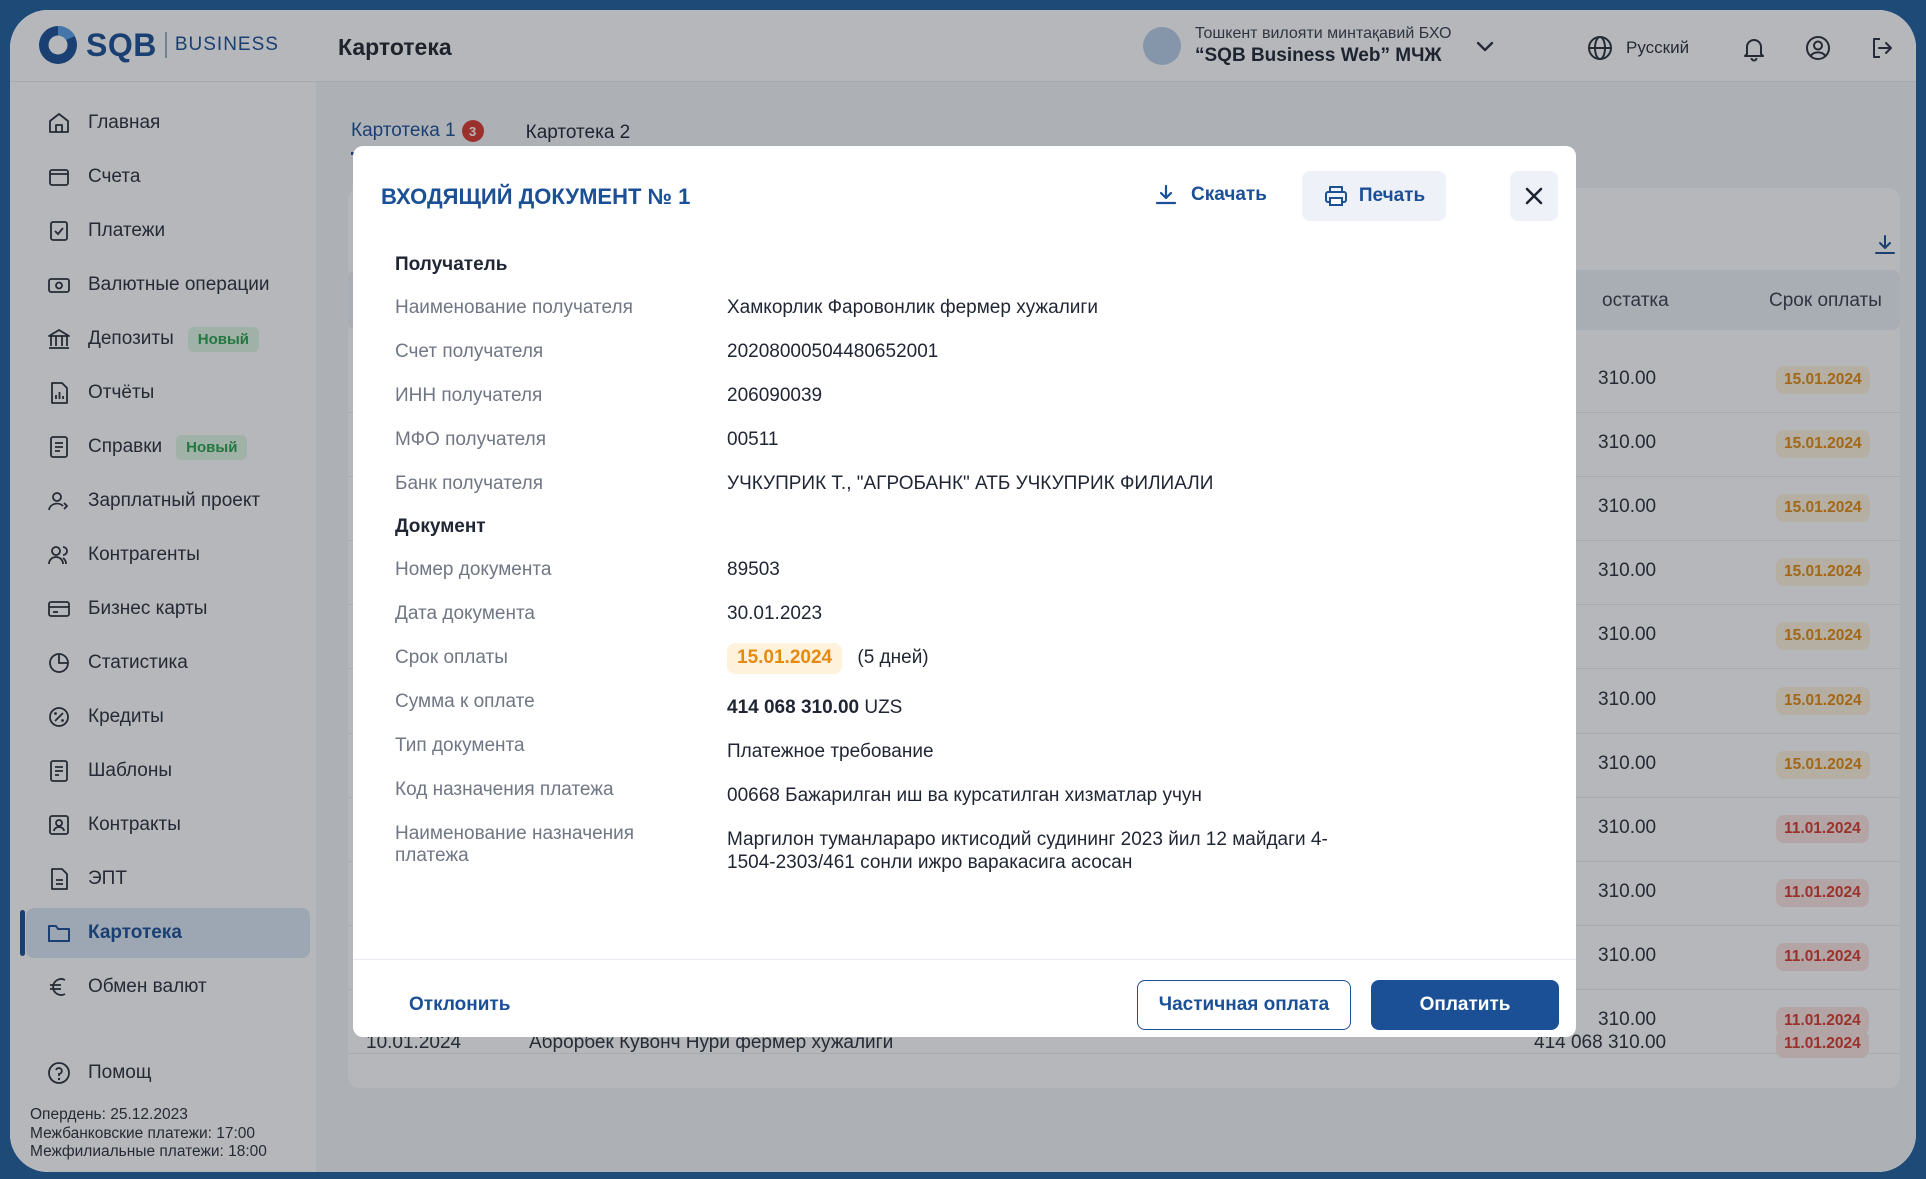  Describe the element at coordinates (514, 307) in the screenshot. I see `field-label-recipient-name: Наименование получателя` at that location.